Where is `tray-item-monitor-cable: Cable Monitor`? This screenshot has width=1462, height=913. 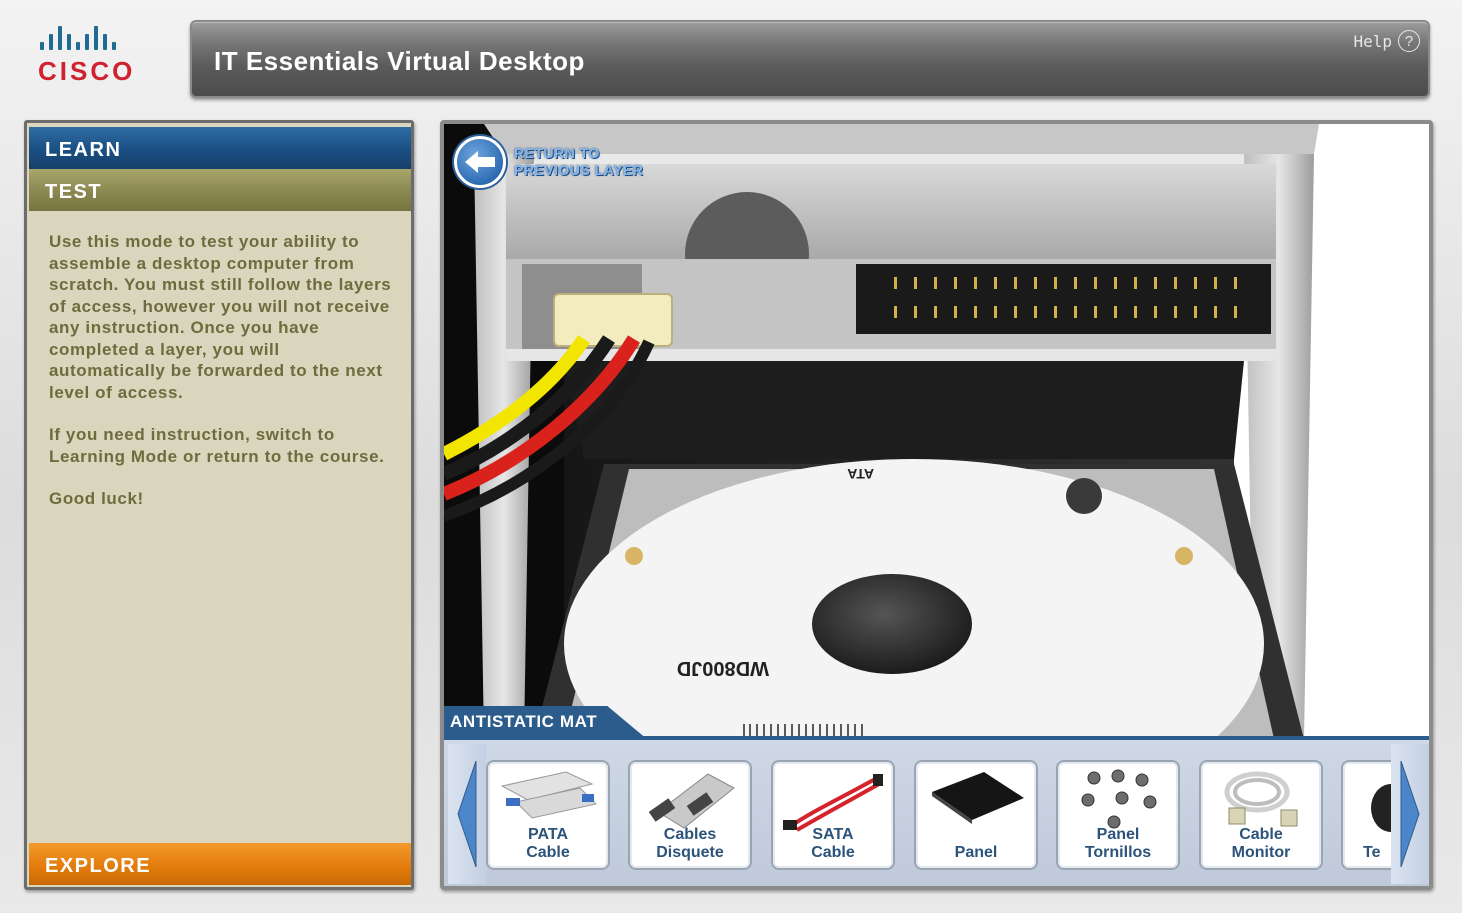
tray-item-monitor-cable: Cable Monitor is located at coordinates (1261, 815).